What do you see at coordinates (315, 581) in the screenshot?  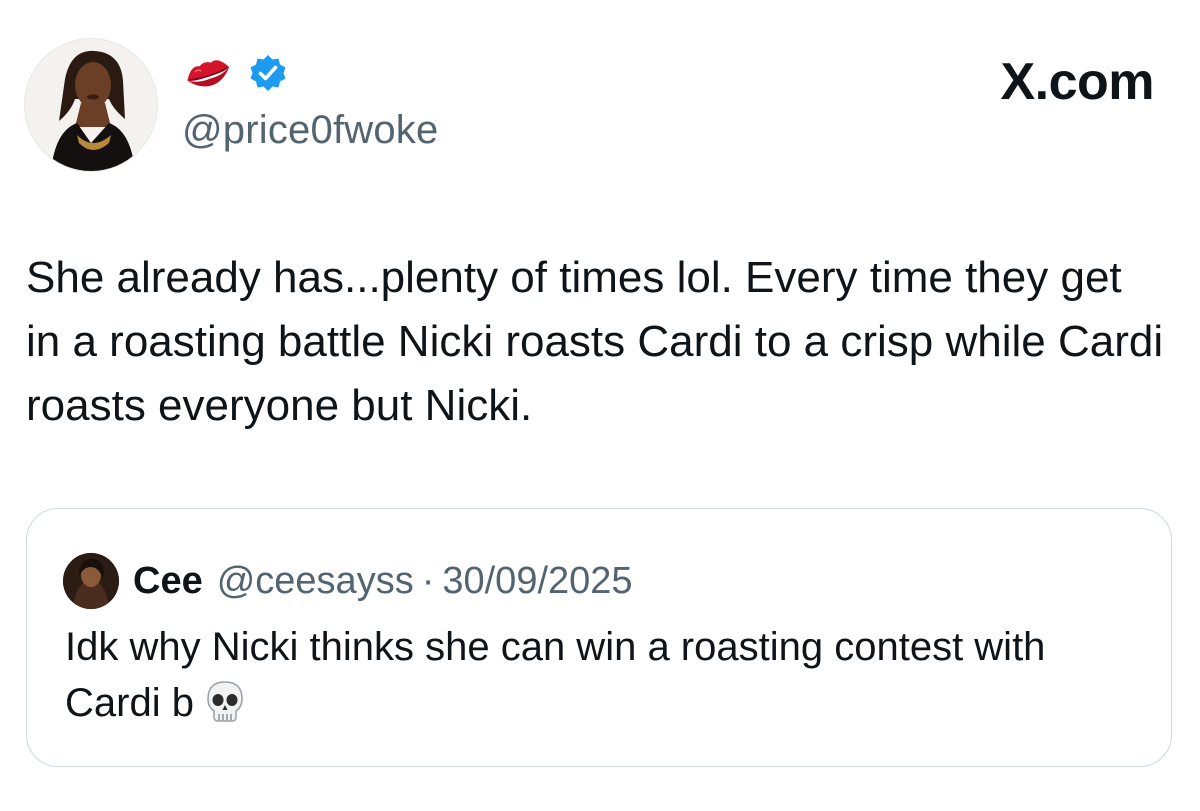 I see `quoted-author-handle: @ceesayss` at bounding box center [315, 581].